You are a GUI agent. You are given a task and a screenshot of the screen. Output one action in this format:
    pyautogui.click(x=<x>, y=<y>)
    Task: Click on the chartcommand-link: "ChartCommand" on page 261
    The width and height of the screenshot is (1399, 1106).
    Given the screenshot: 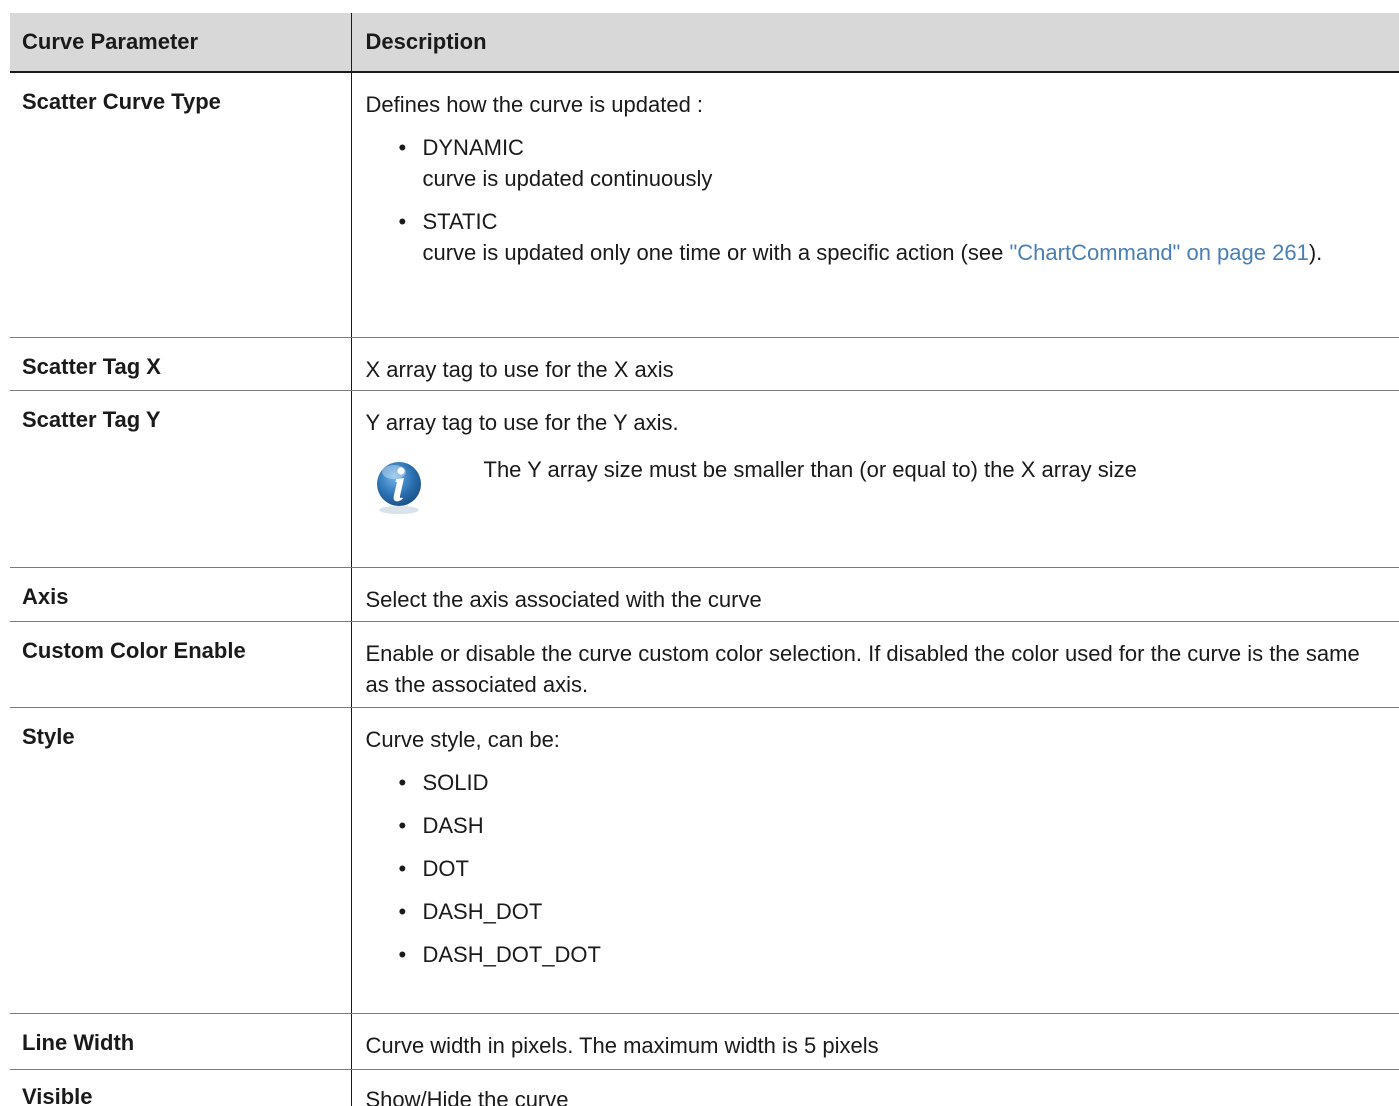 What is the action you would take?
    pyautogui.click(x=1158, y=252)
    